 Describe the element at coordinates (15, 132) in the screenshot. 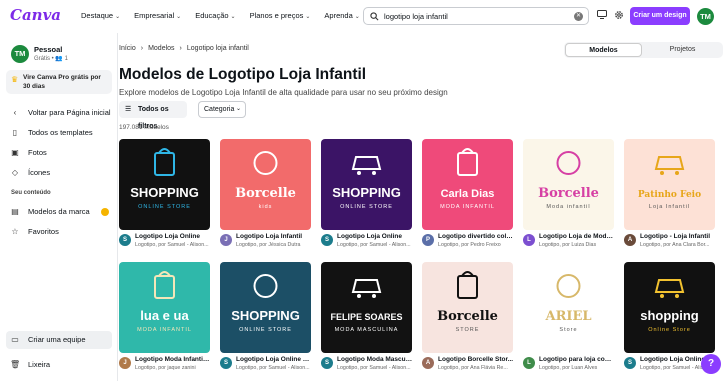

I see `template-icon: ▯` at that location.